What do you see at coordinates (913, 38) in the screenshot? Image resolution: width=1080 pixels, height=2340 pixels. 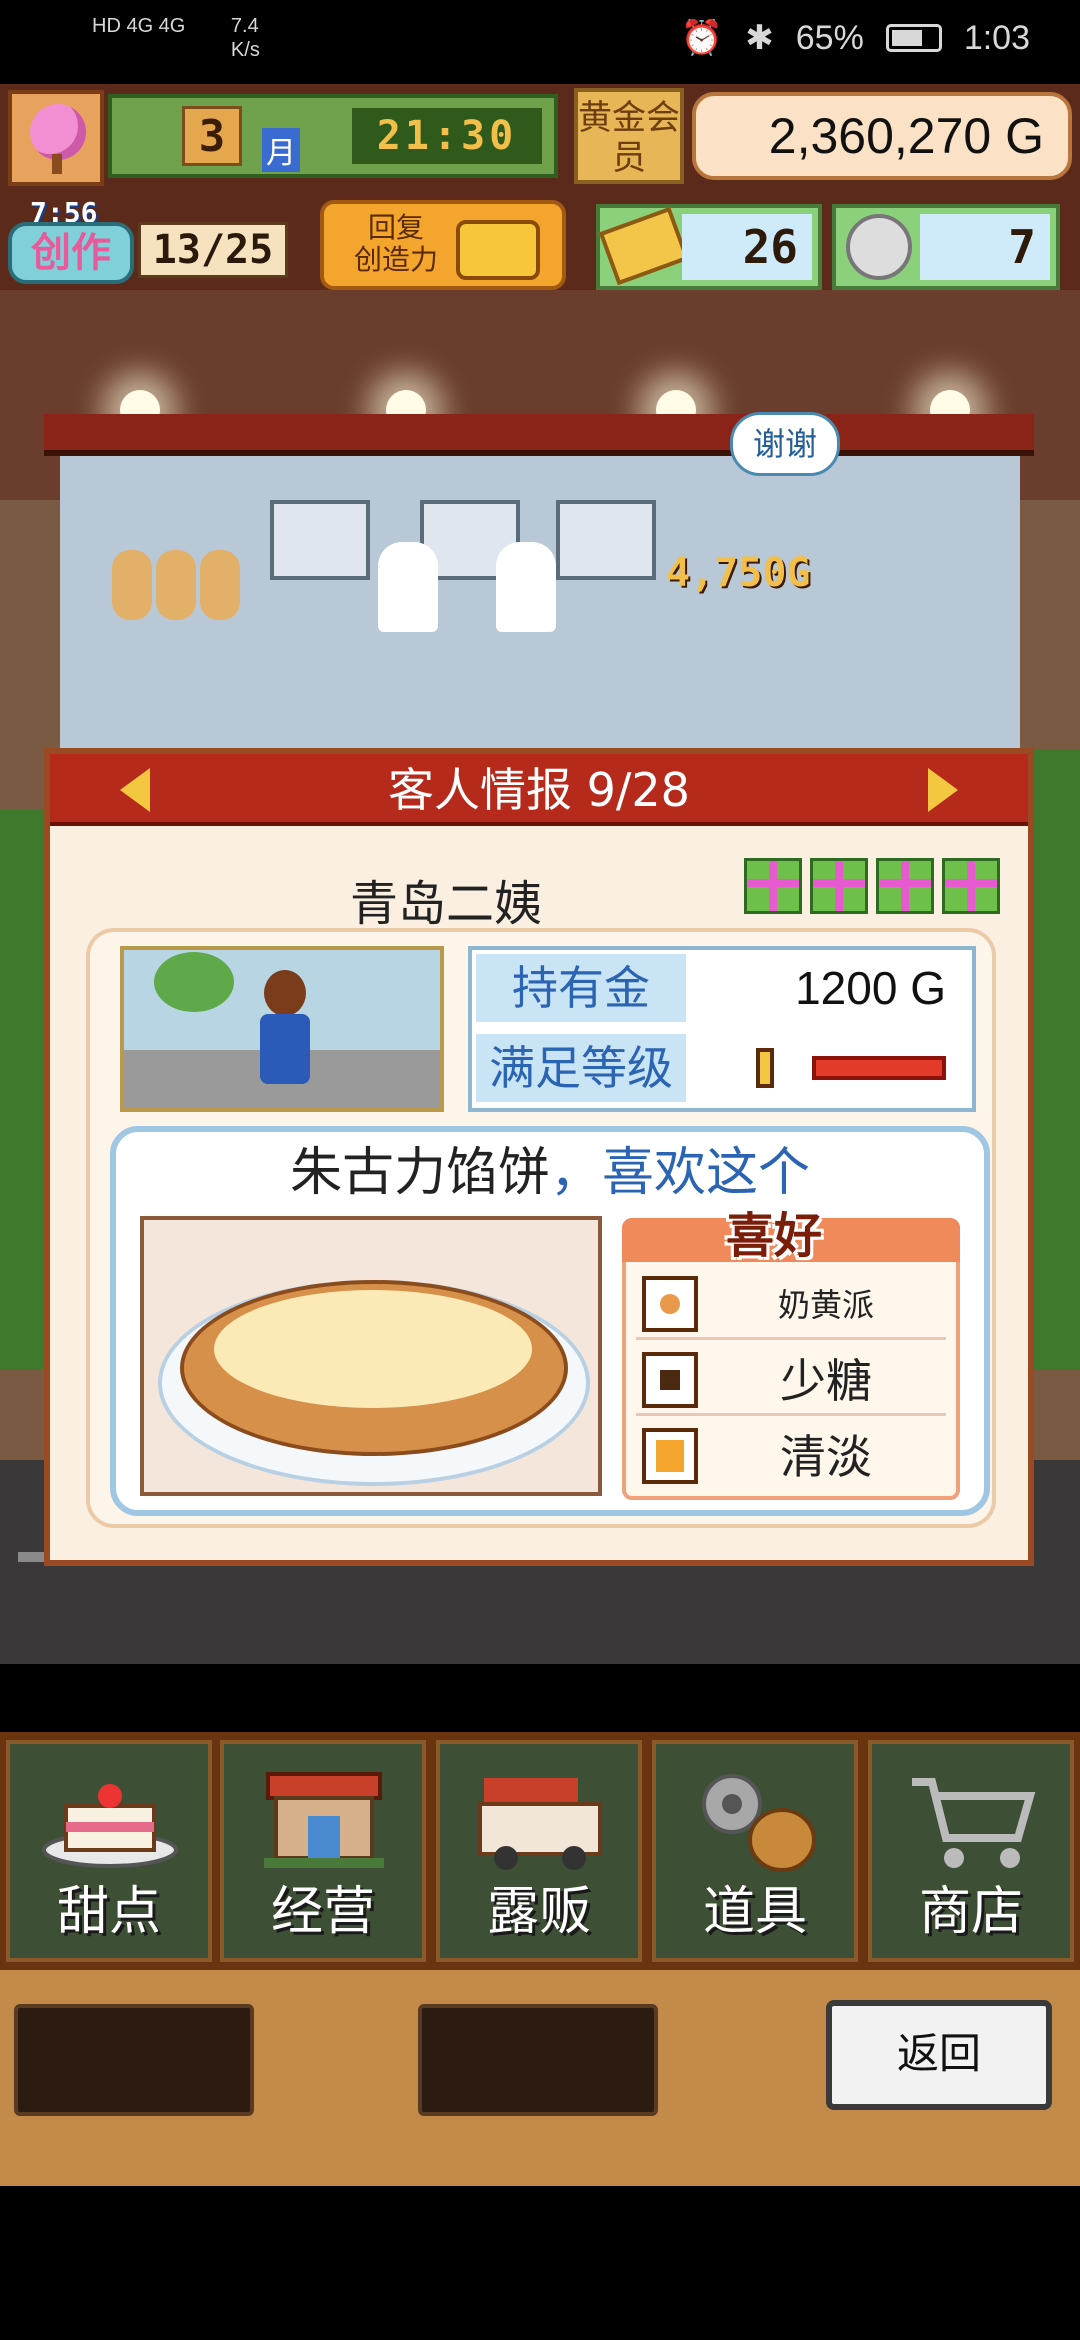 I see `battery-icon` at bounding box center [913, 38].